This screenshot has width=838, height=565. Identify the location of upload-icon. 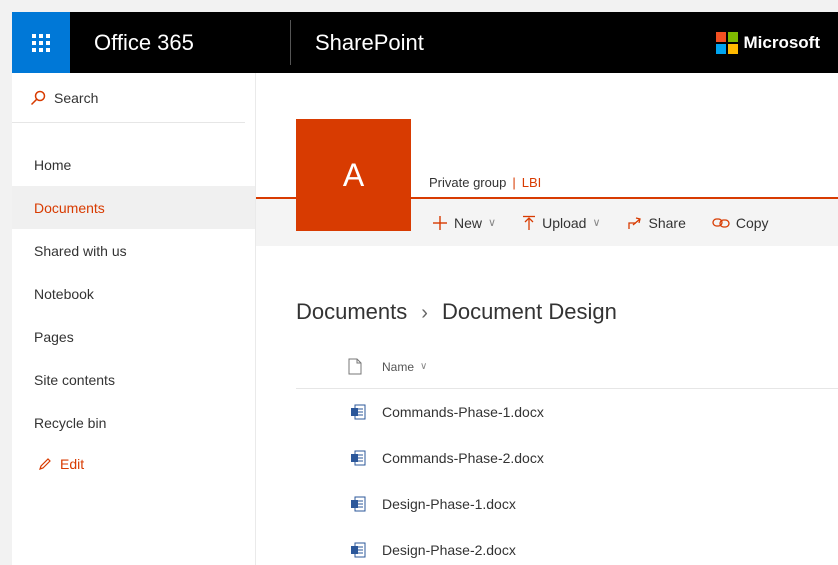
(529, 222).